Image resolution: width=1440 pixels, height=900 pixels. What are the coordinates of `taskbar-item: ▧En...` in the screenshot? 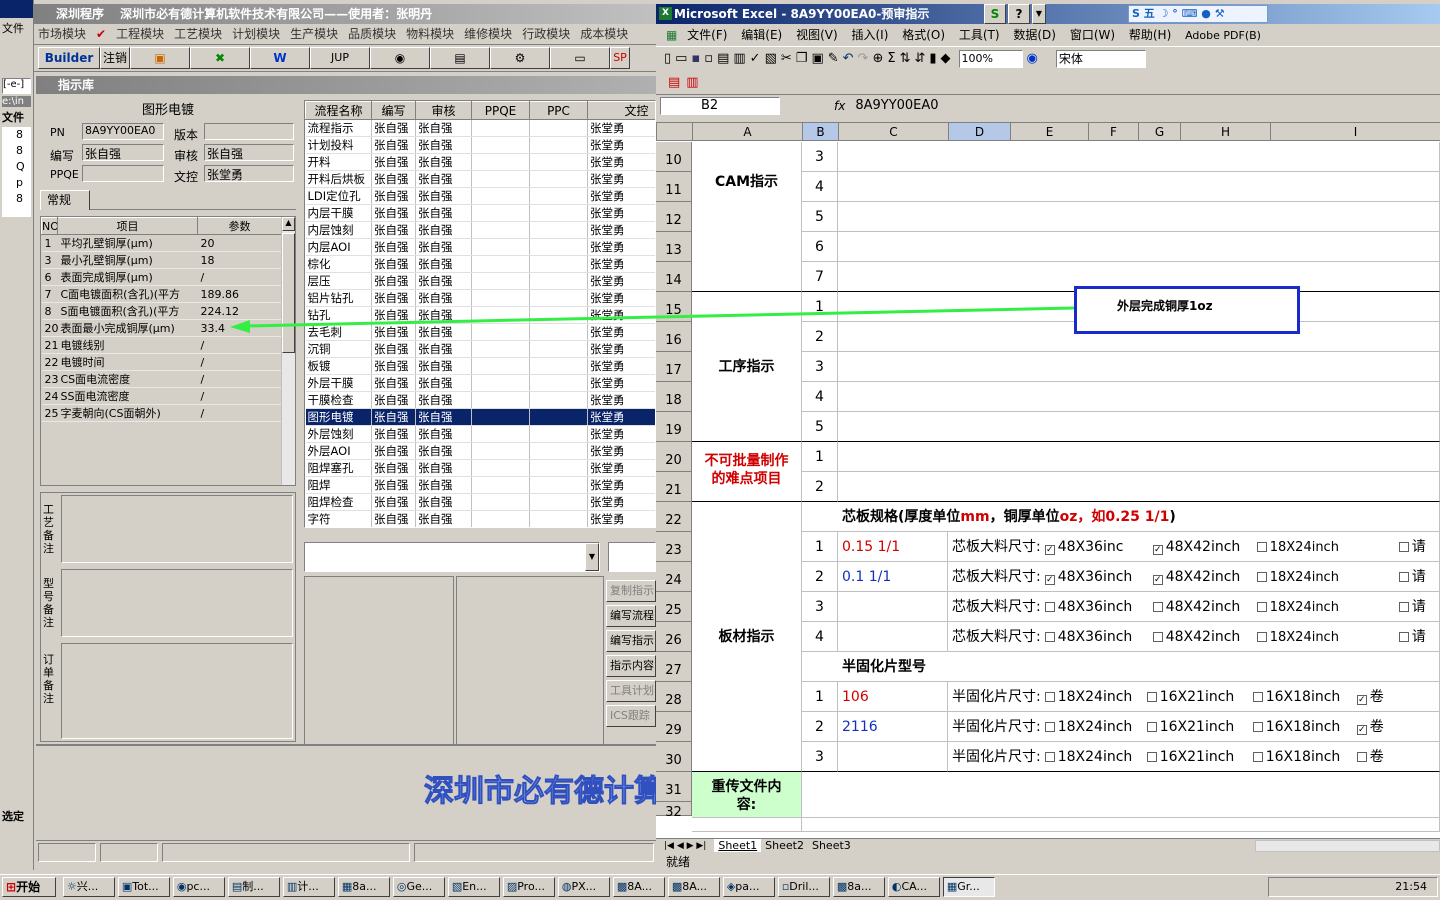 It's located at (473, 887).